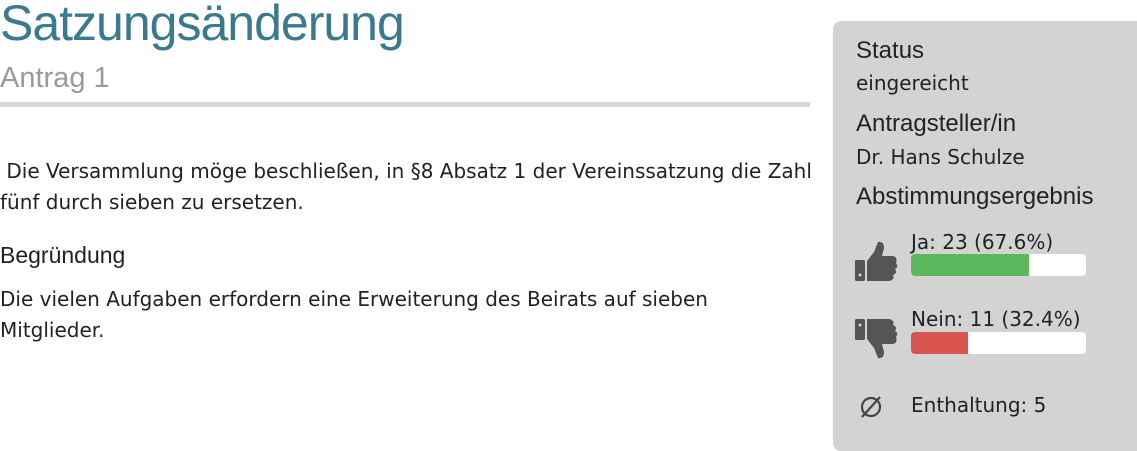  What do you see at coordinates (876, 341) in the screenshot?
I see `thumbs-down-icon` at bounding box center [876, 341].